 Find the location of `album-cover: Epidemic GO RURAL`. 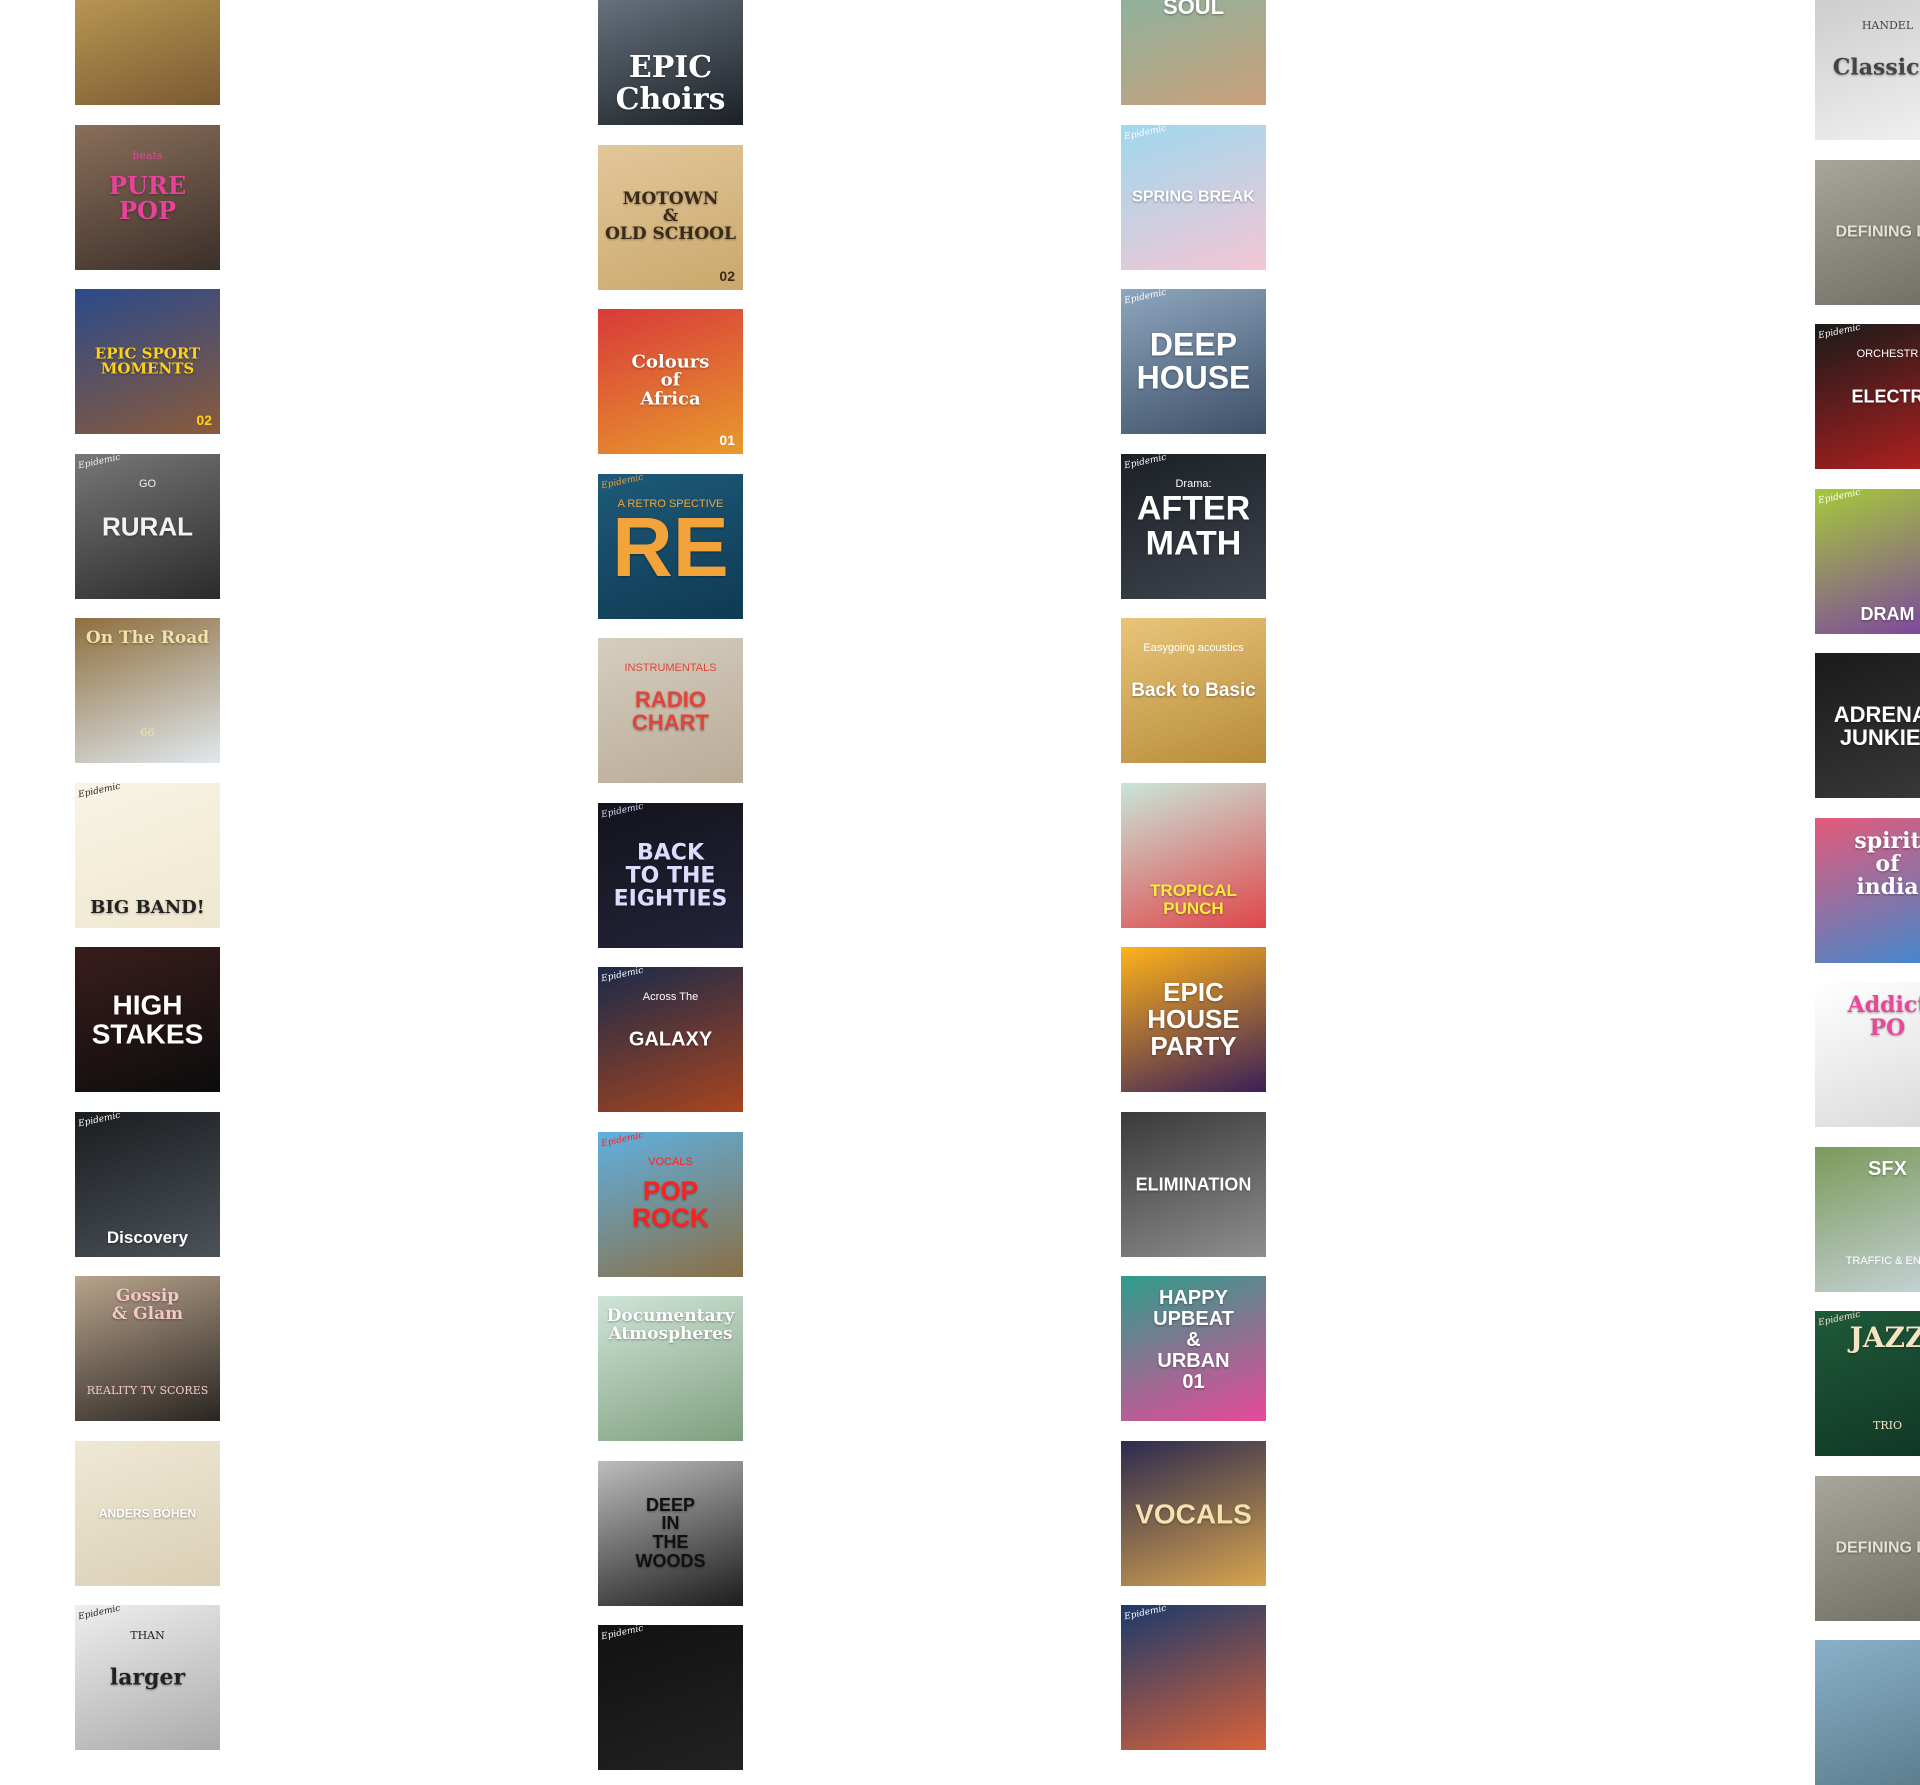

album-cover: Epidemic GO RURAL is located at coordinates (147, 526).